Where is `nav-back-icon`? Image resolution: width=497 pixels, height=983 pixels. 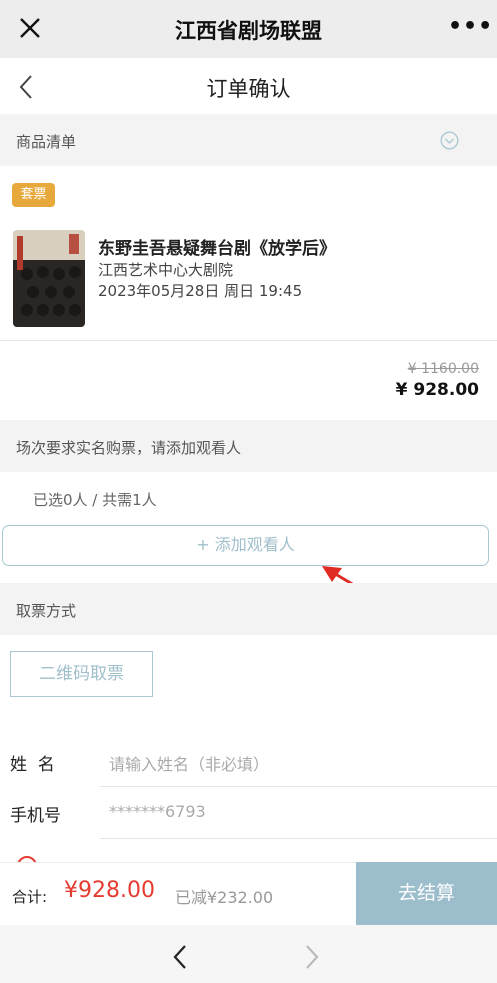 nav-back-icon is located at coordinates (180, 957).